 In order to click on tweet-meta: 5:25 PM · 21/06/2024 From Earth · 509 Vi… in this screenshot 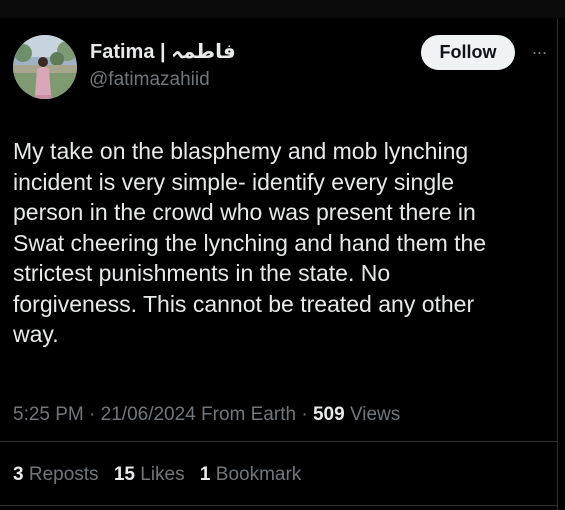, I will do `click(206, 415)`.